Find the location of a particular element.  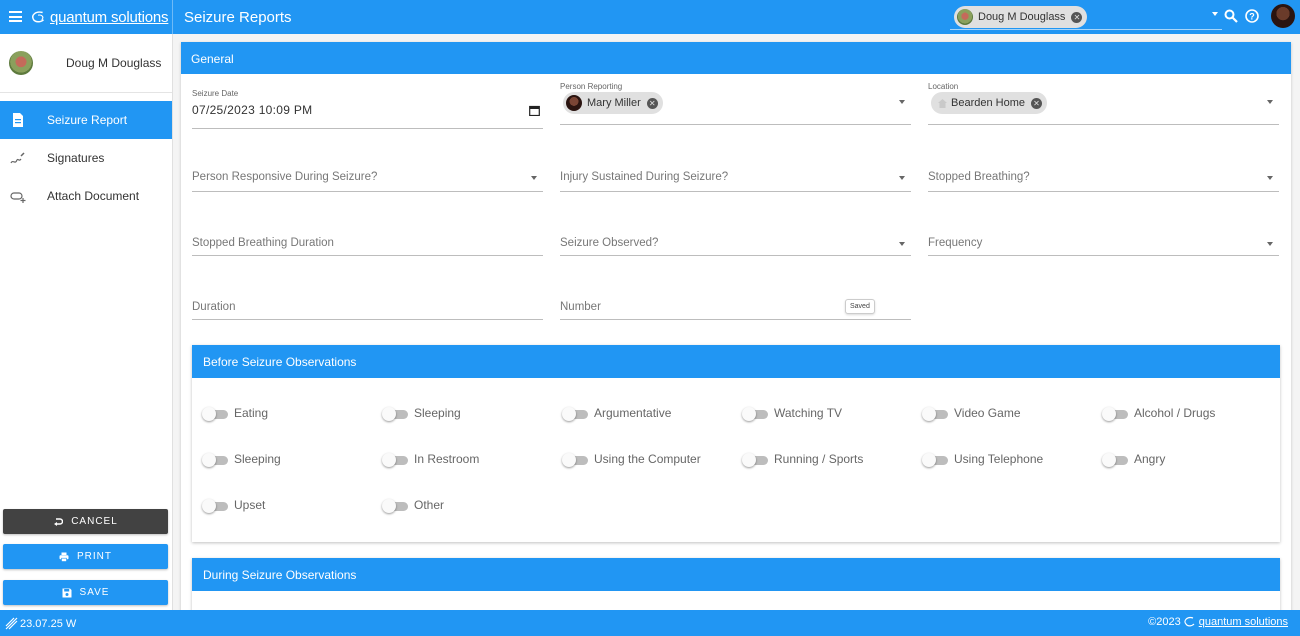

person-reporting-chip: Mary Miller ✕ is located at coordinates (613, 103).